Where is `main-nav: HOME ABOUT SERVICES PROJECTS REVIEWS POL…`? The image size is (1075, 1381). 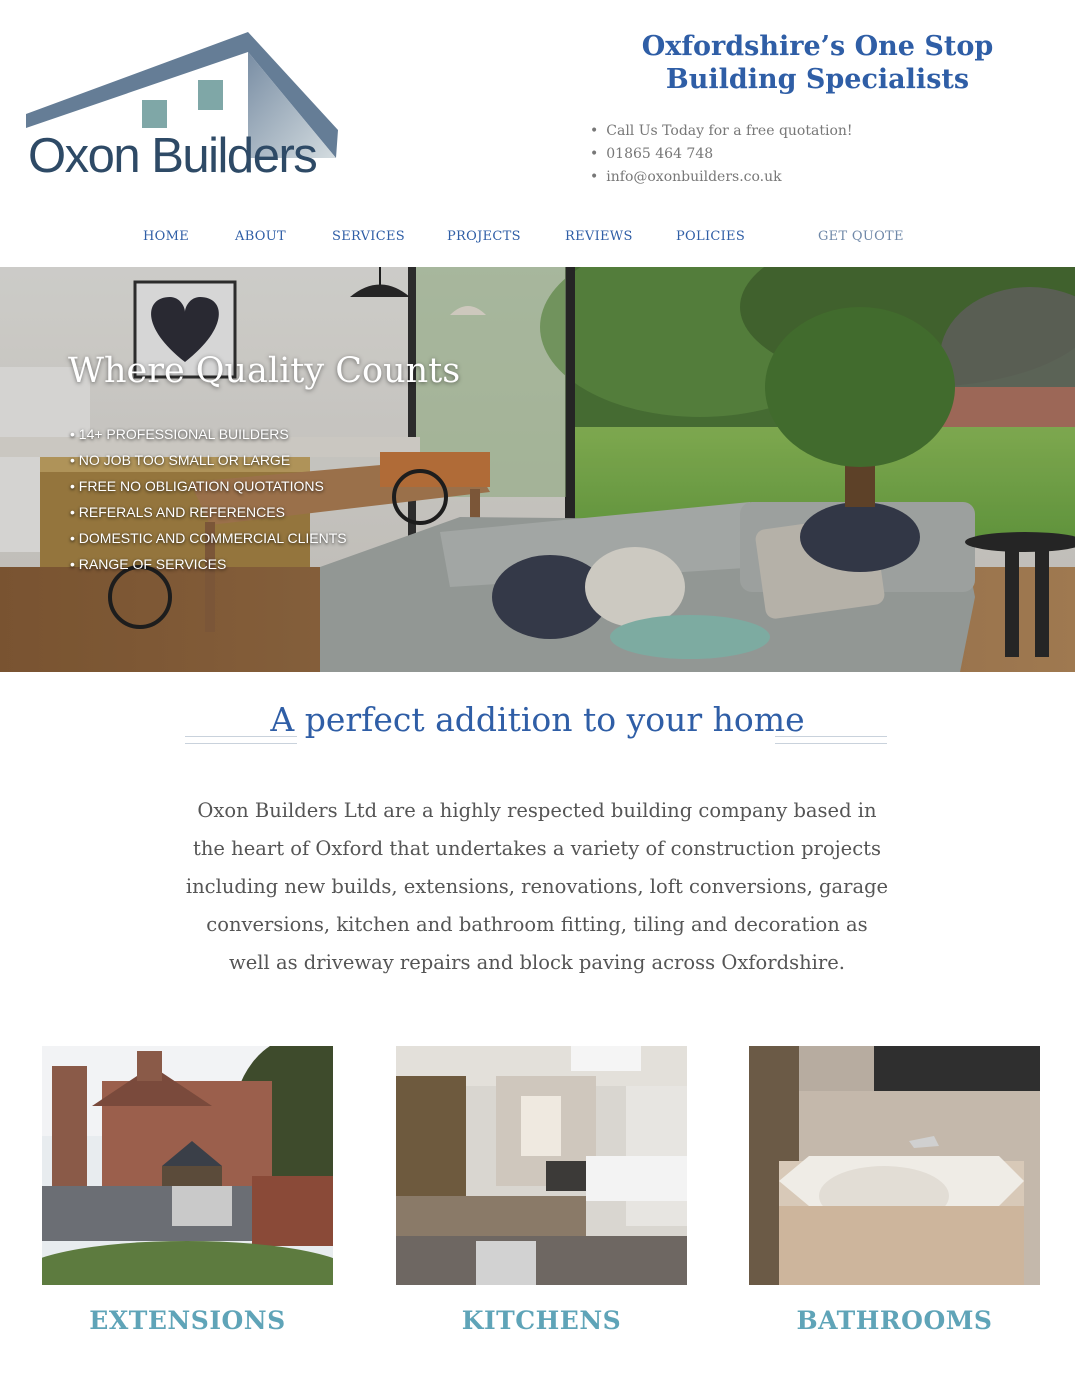
main-nav: HOME ABOUT SERVICES PROJECTS REVIEWS POL… is located at coordinates (537, 240).